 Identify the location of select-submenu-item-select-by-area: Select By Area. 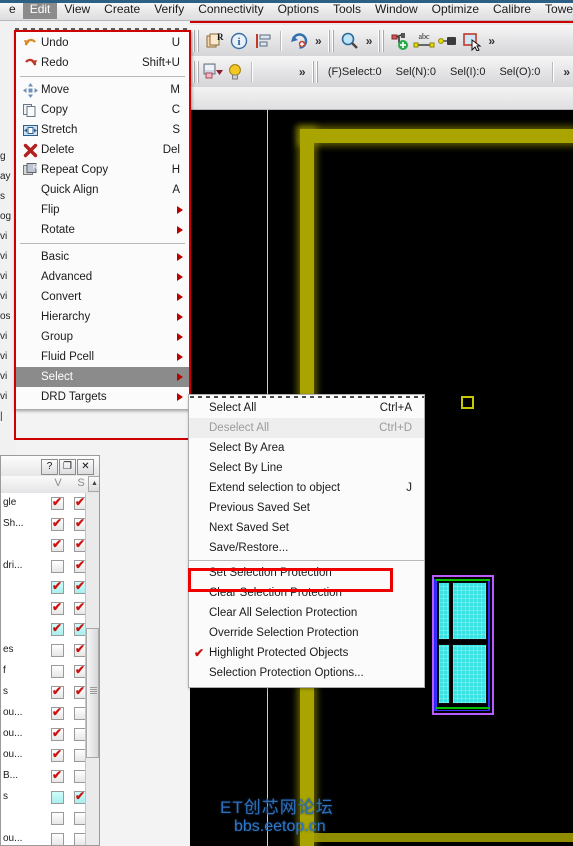
(306, 448).